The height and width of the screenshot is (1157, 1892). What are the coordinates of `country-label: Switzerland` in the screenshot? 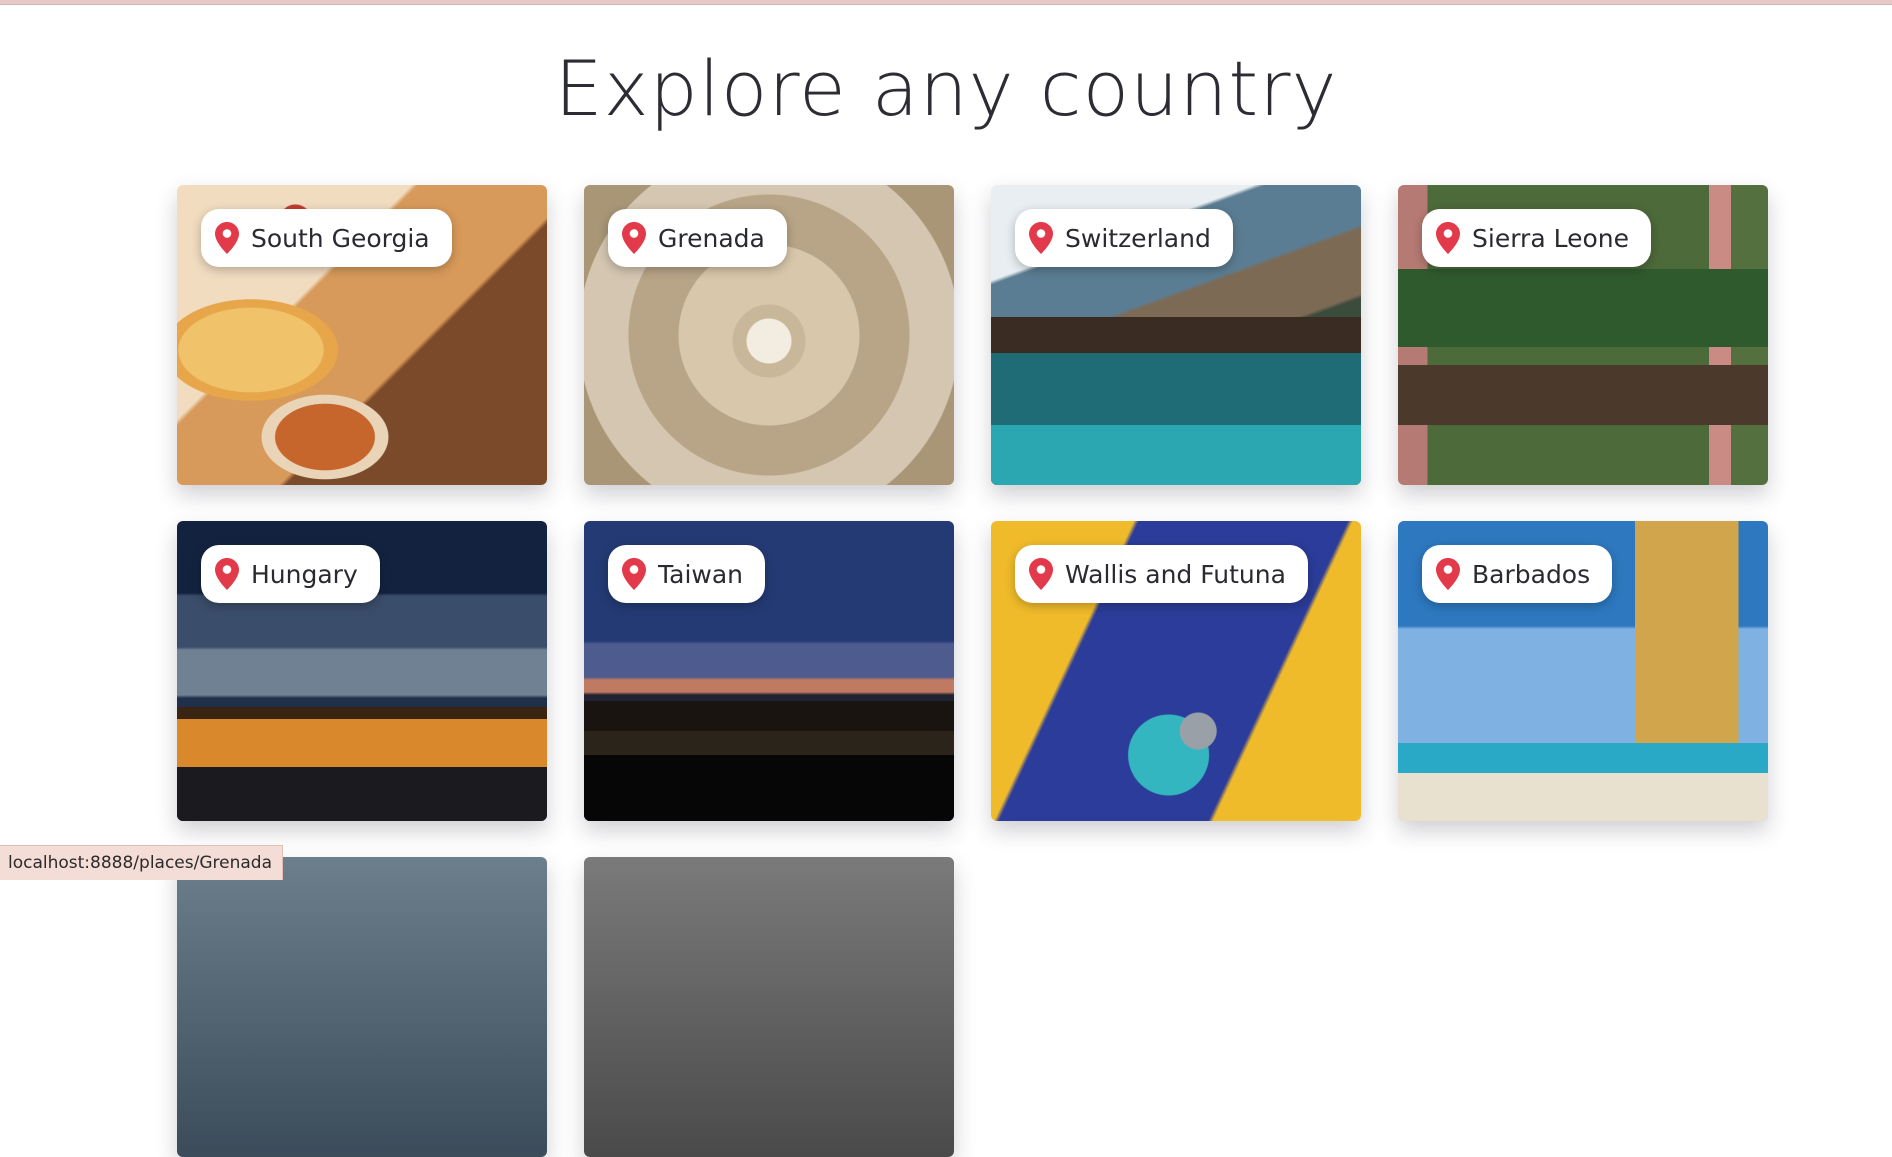 It's located at (1124, 238).